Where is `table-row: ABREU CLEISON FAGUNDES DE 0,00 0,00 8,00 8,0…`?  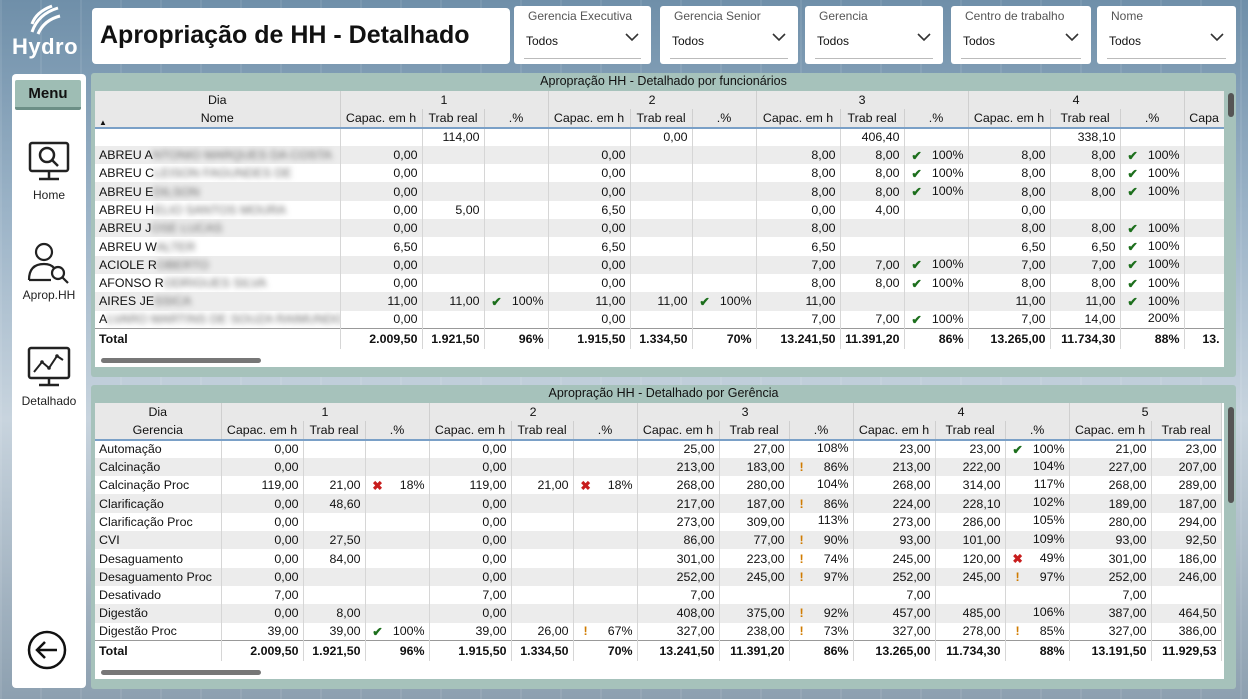 table-row: ABREU CLEISON FAGUNDES DE 0,00 0,00 8,00 8,0… is located at coordinates (659, 173).